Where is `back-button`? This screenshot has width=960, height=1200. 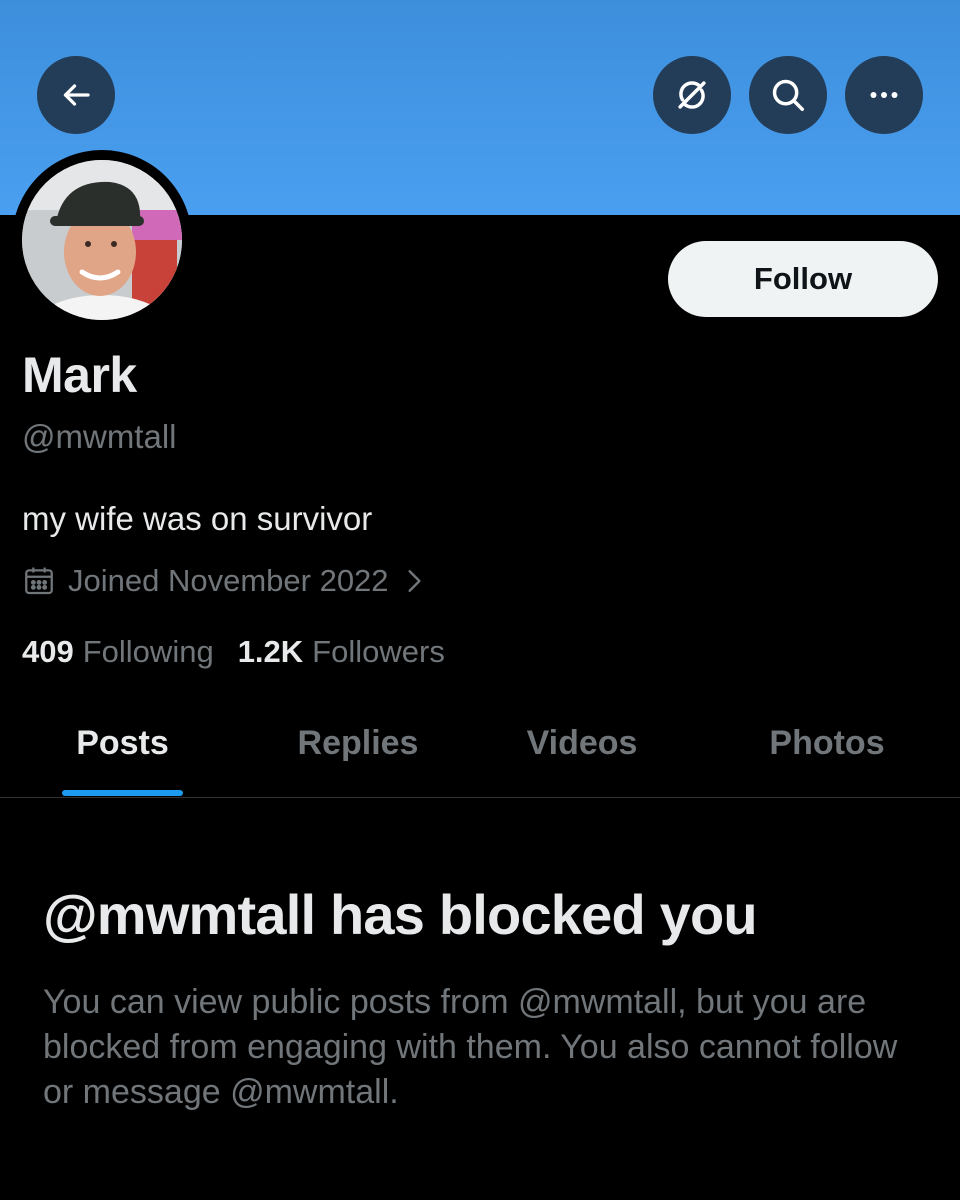 back-button is located at coordinates (76, 95).